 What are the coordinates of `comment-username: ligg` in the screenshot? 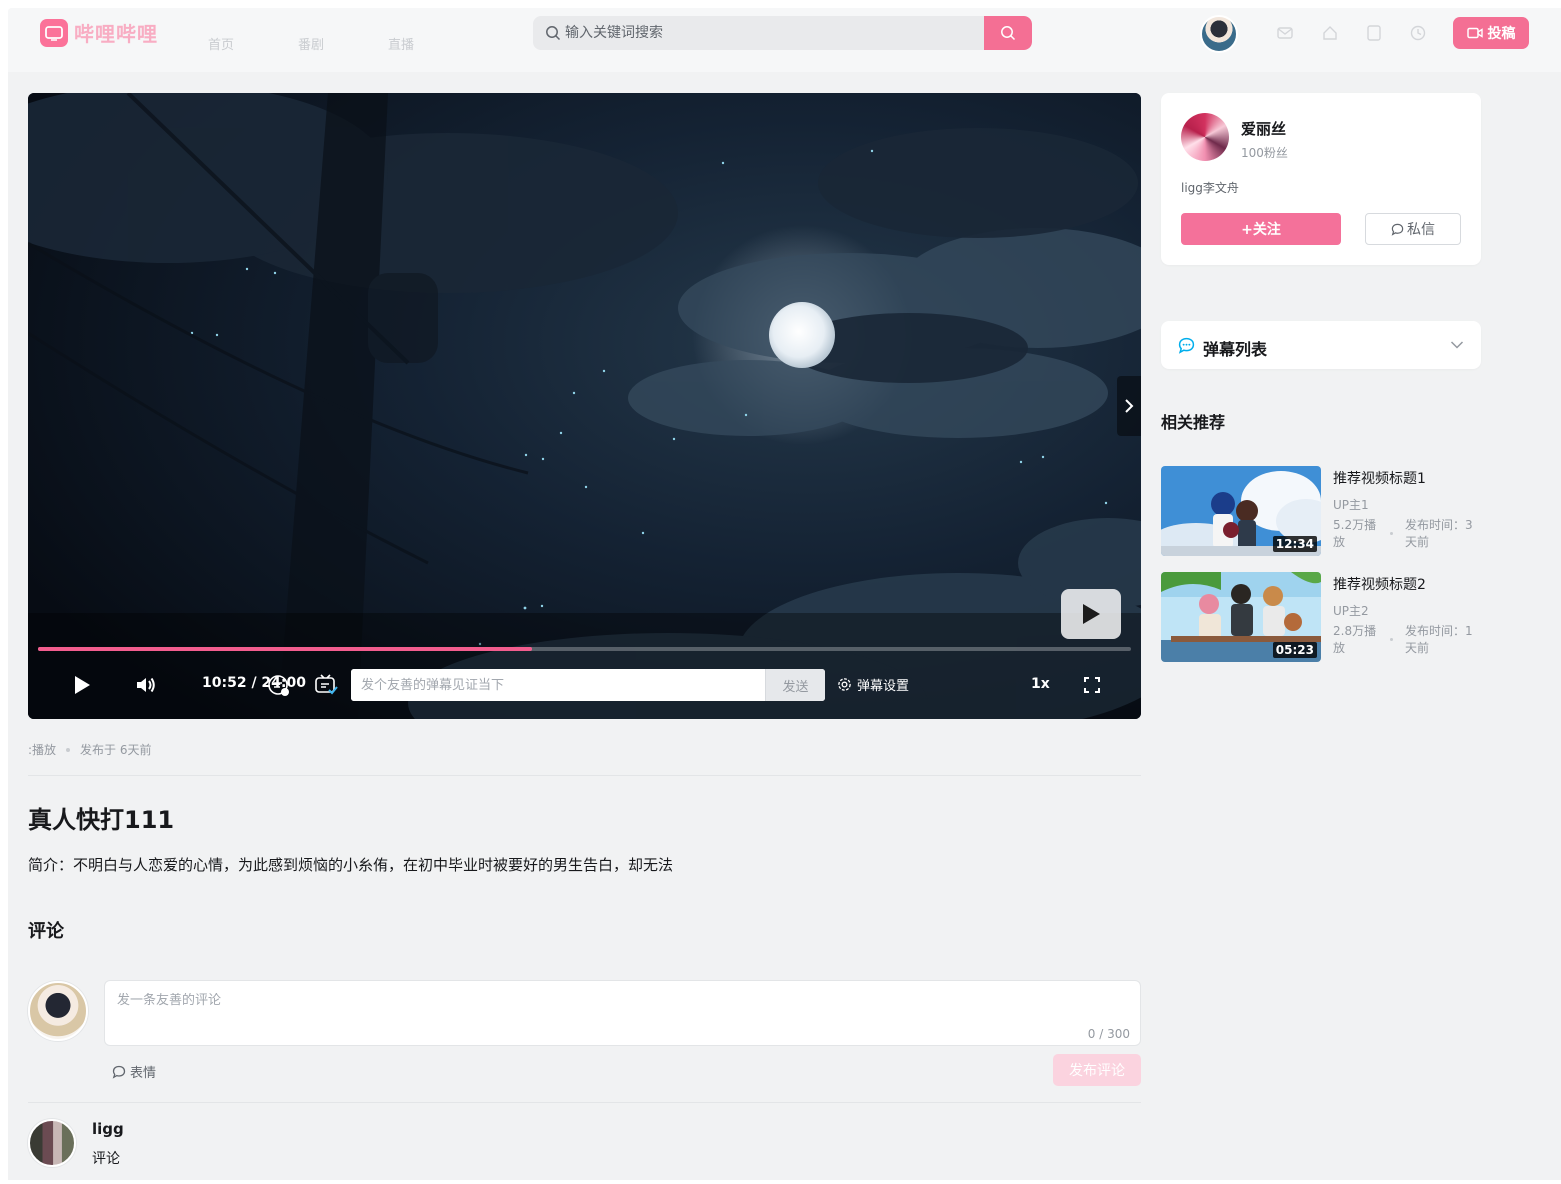 It's located at (108, 1129).